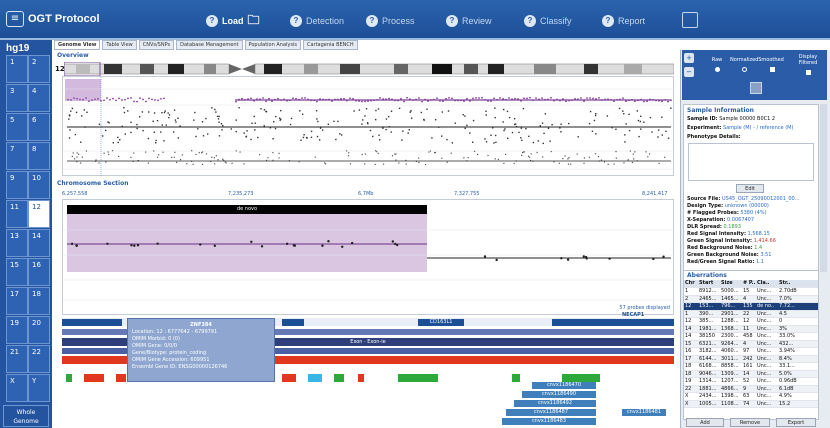  What do you see at coordinates (705, 422) in the screenshot?
I see `add-button: Add` at bounding box center [705, 422].